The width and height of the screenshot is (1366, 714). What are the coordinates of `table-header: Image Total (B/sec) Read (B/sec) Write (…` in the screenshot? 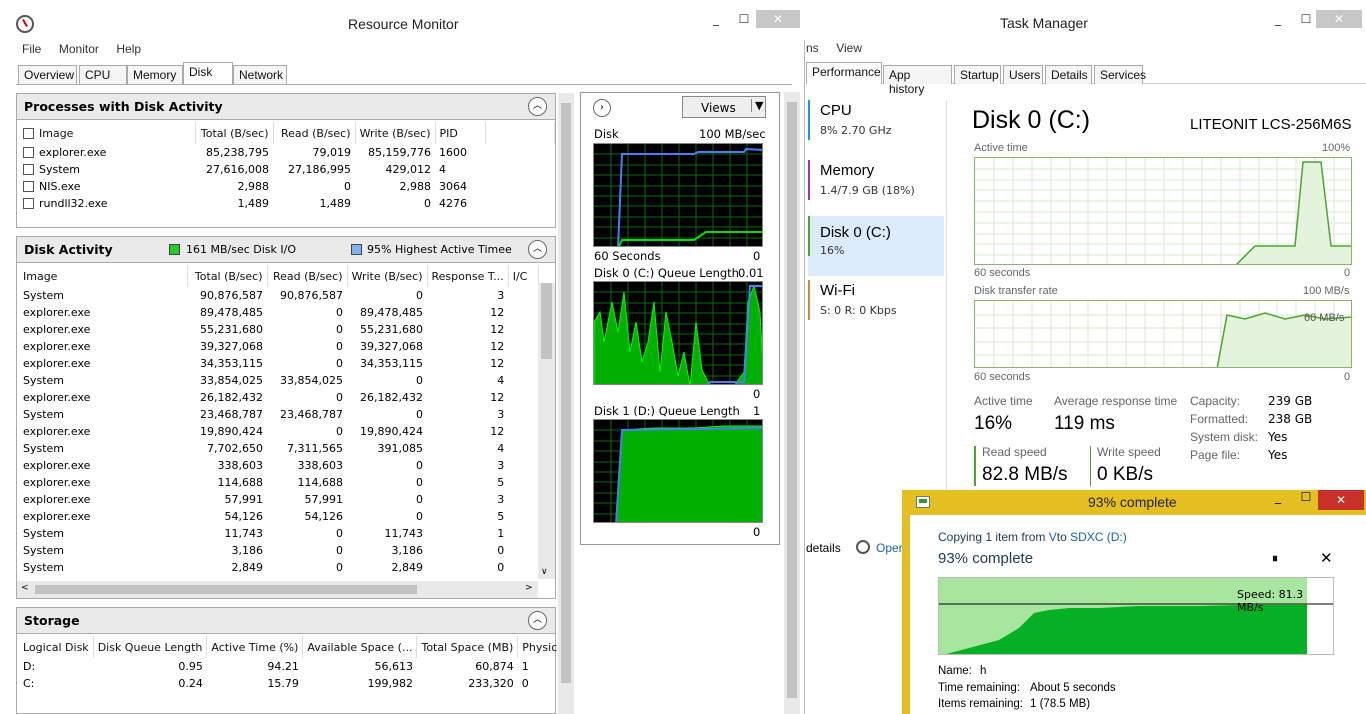 It's located at (287, 133).